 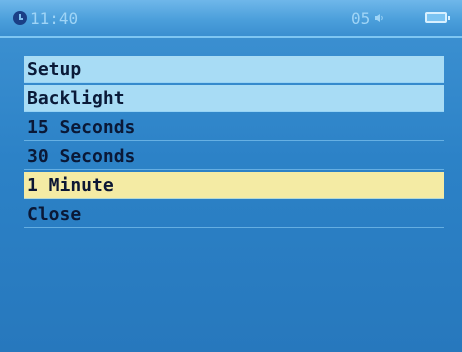 What do you see at coordinates (234, 98) in the screenshot?
I see `menu-subtitle-backlight: Backlight` at bounding box center [234, 98].